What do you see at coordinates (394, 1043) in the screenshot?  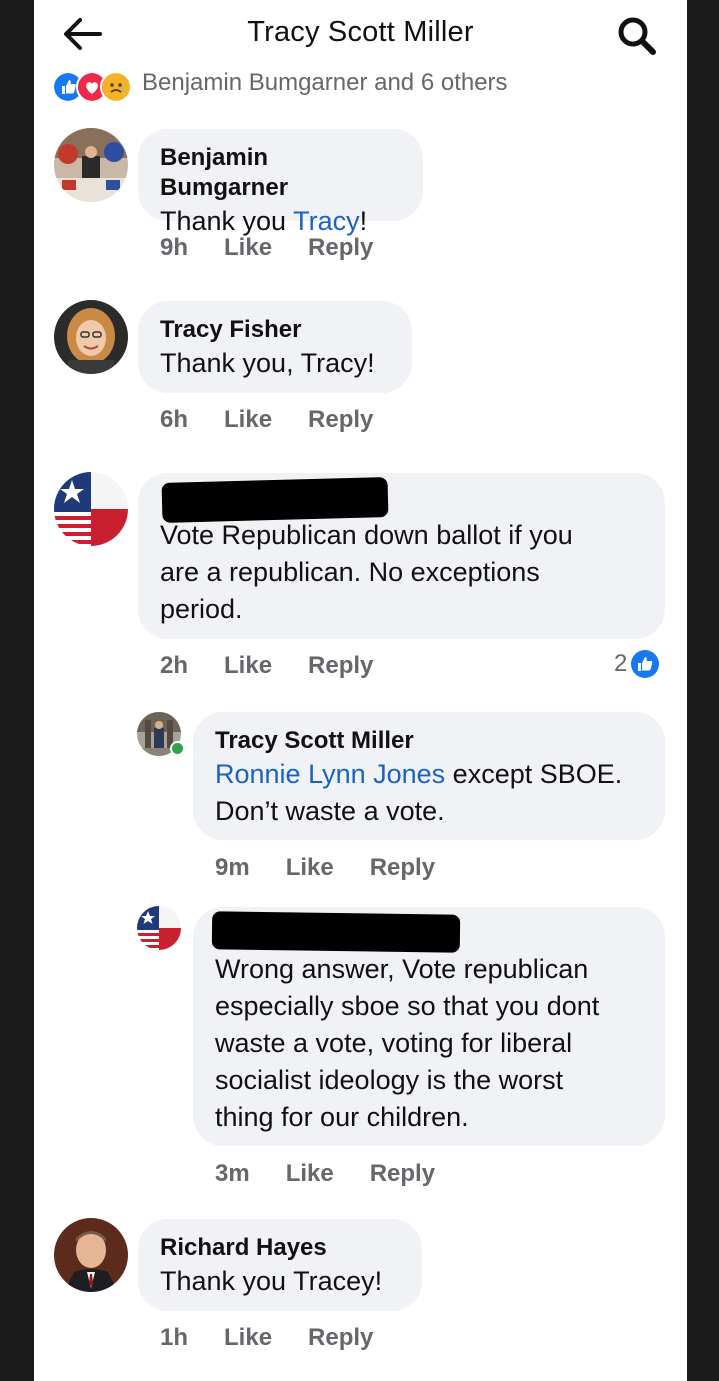 I see `comment-text-line: waste a vote, voting for liberal` at bounding box center [394, 1043].